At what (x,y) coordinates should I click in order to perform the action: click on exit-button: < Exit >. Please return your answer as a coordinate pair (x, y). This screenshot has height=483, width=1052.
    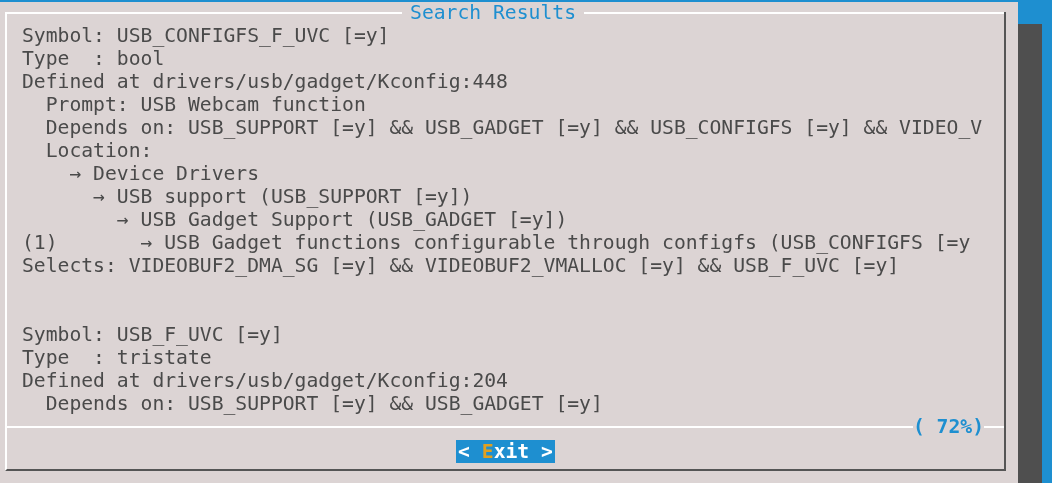
    Looking at the image, I should click on (505, 451).